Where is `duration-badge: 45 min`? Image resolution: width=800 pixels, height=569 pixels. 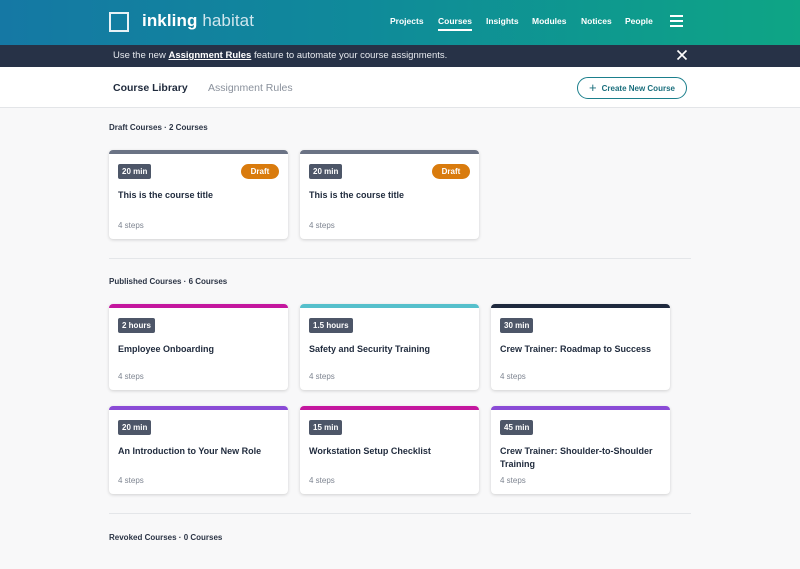
duration-badge: 45 min is located at coordinates (517, 427).